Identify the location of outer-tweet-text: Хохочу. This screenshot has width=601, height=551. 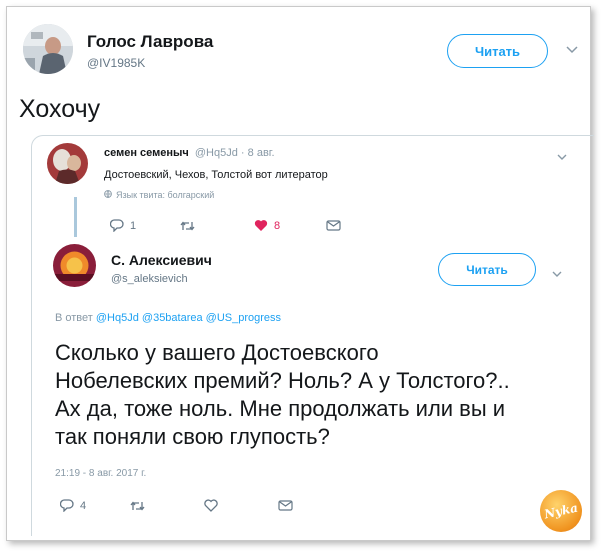
(60, 109).